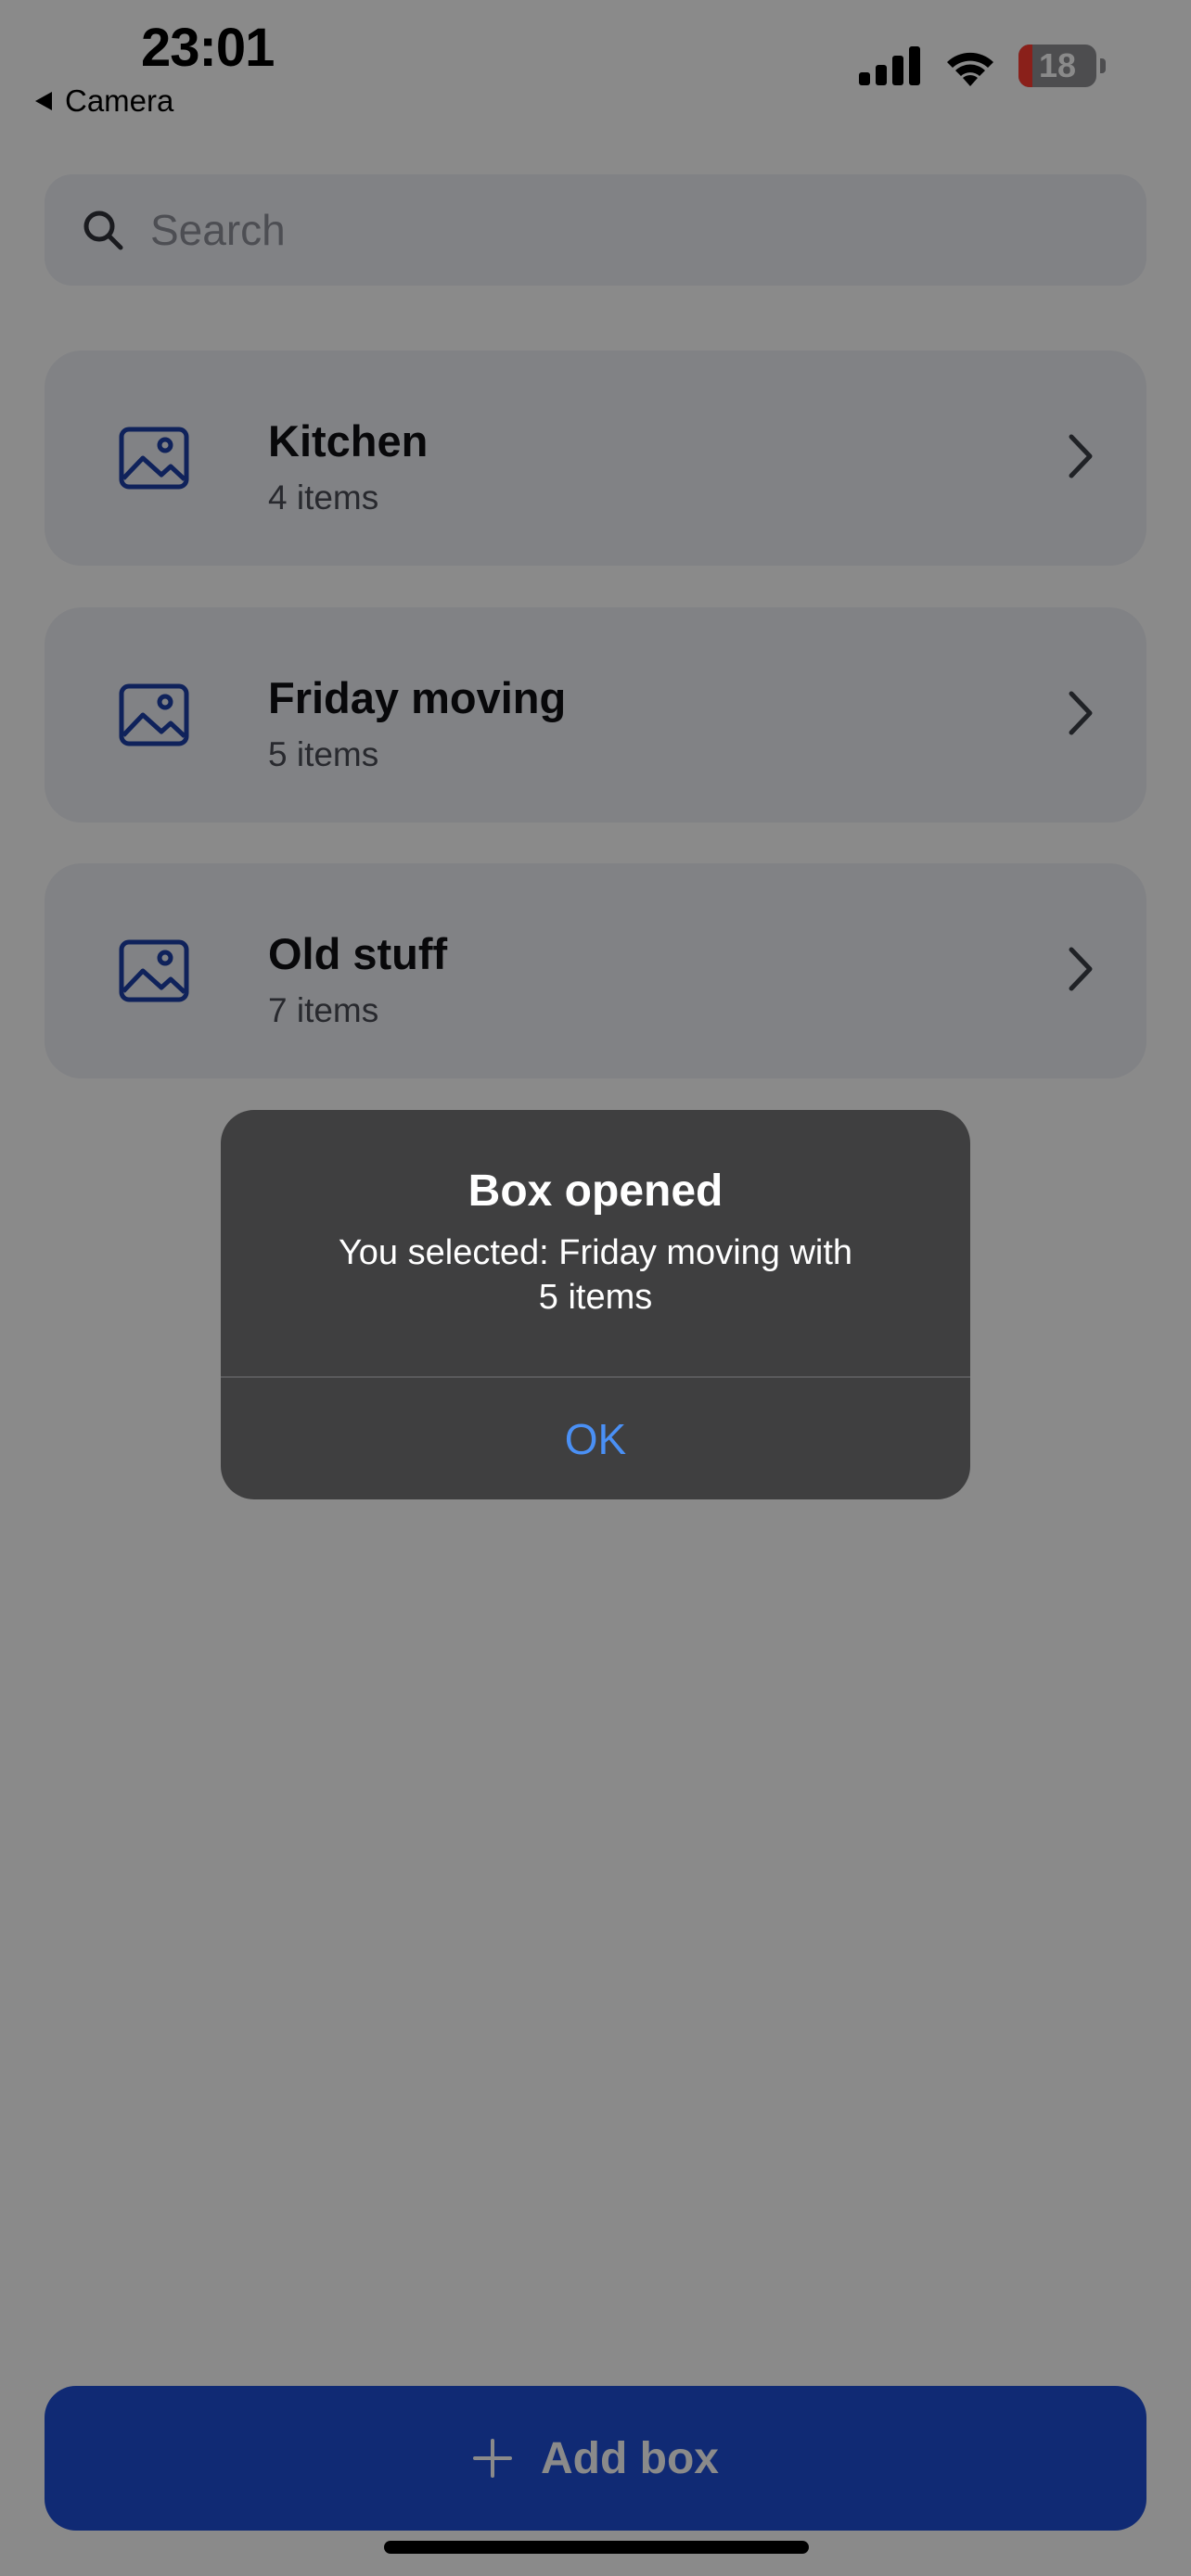 This screenshot has height=2576, width=1191. I want to click on alert-message: You selected: Friday moving with 5 items, so click(595, 1275).